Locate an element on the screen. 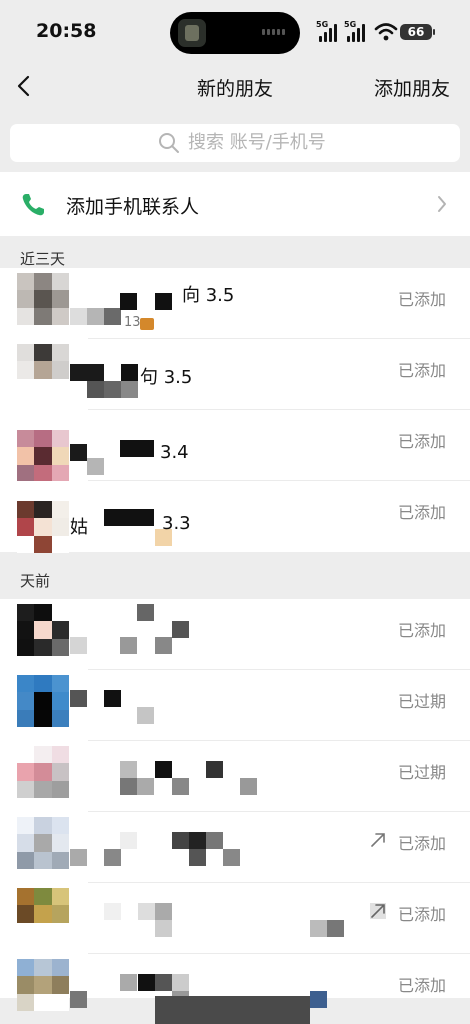 The height and width of the screenshot is (1024, 470). phone-icon is located at coordinates (33, 205).